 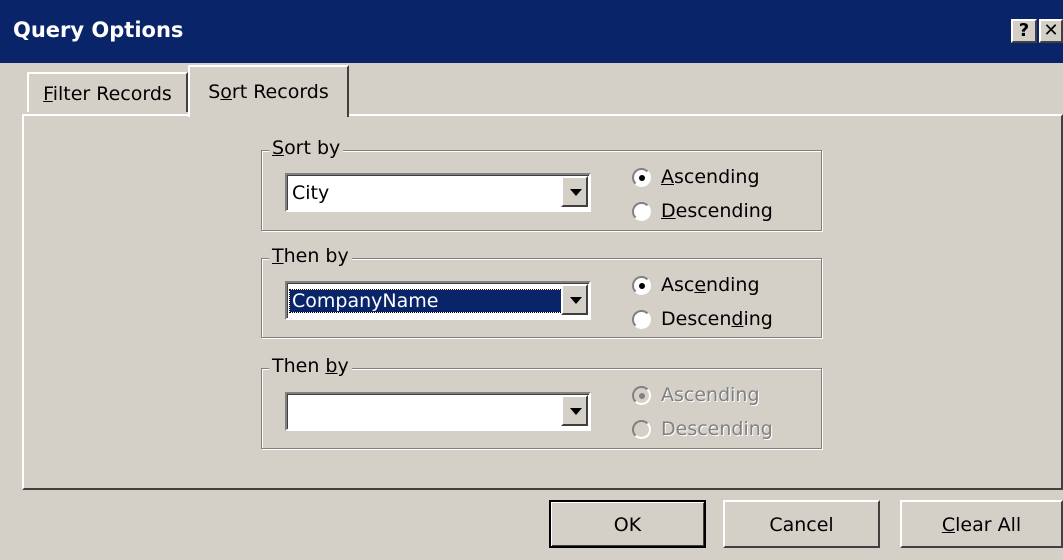 What do you see at coordinates (710, 285) in the screenshot?
I see `then-by-1-ascending-label: Ascending` at bounding box center [710, 285].